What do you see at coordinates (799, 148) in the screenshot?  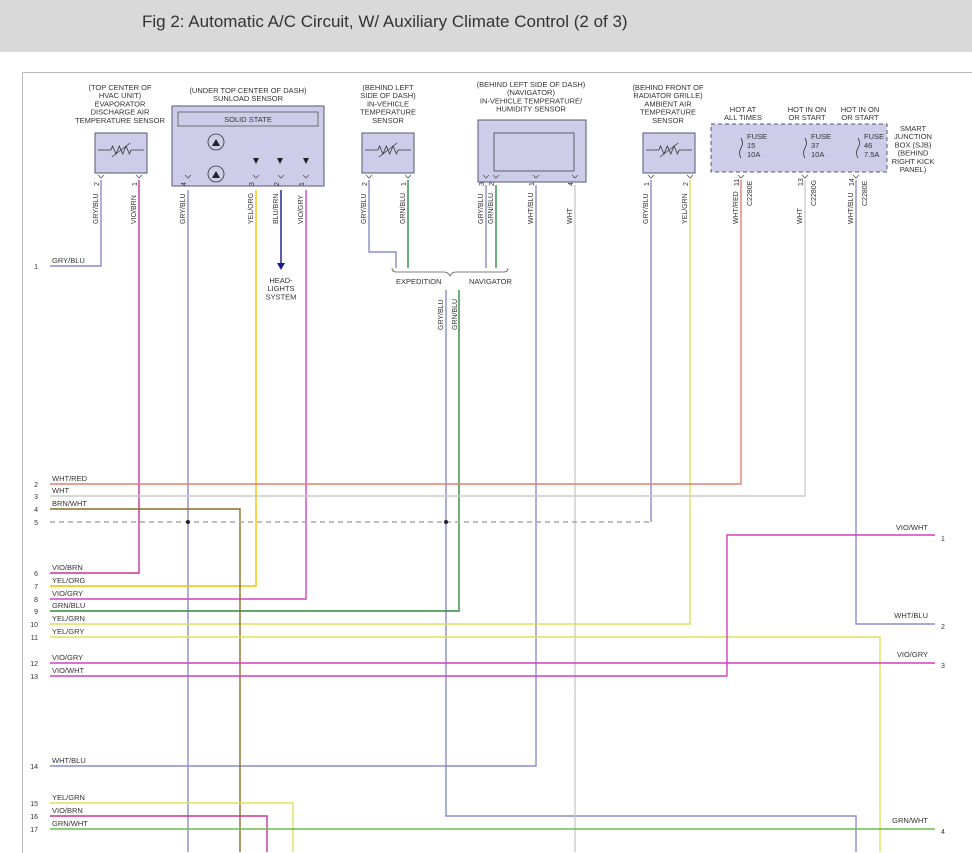 I see `sjb-box` at bounding box center [799, 148].